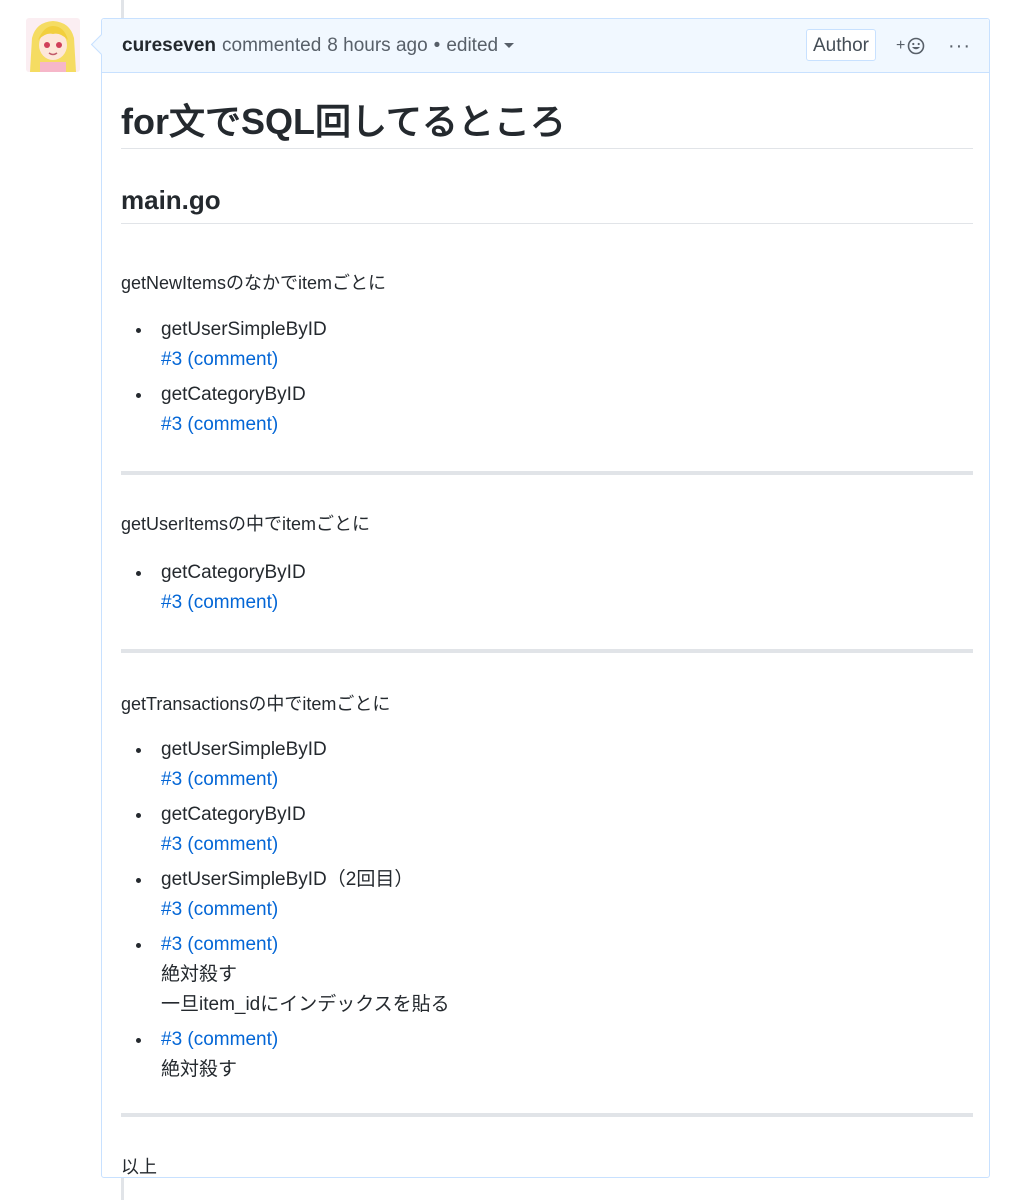  What do you see at coordinates (272, 45) in the screenshot?
I see `comment-action: commented` at bounding box center [272, 45].